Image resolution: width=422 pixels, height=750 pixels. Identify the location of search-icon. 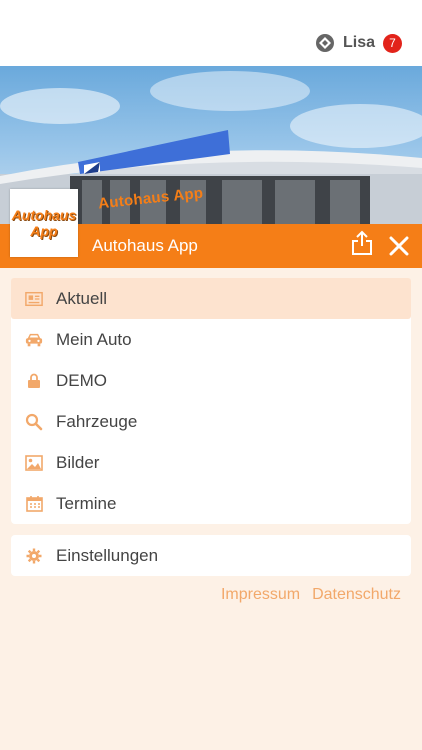
(34, 422).